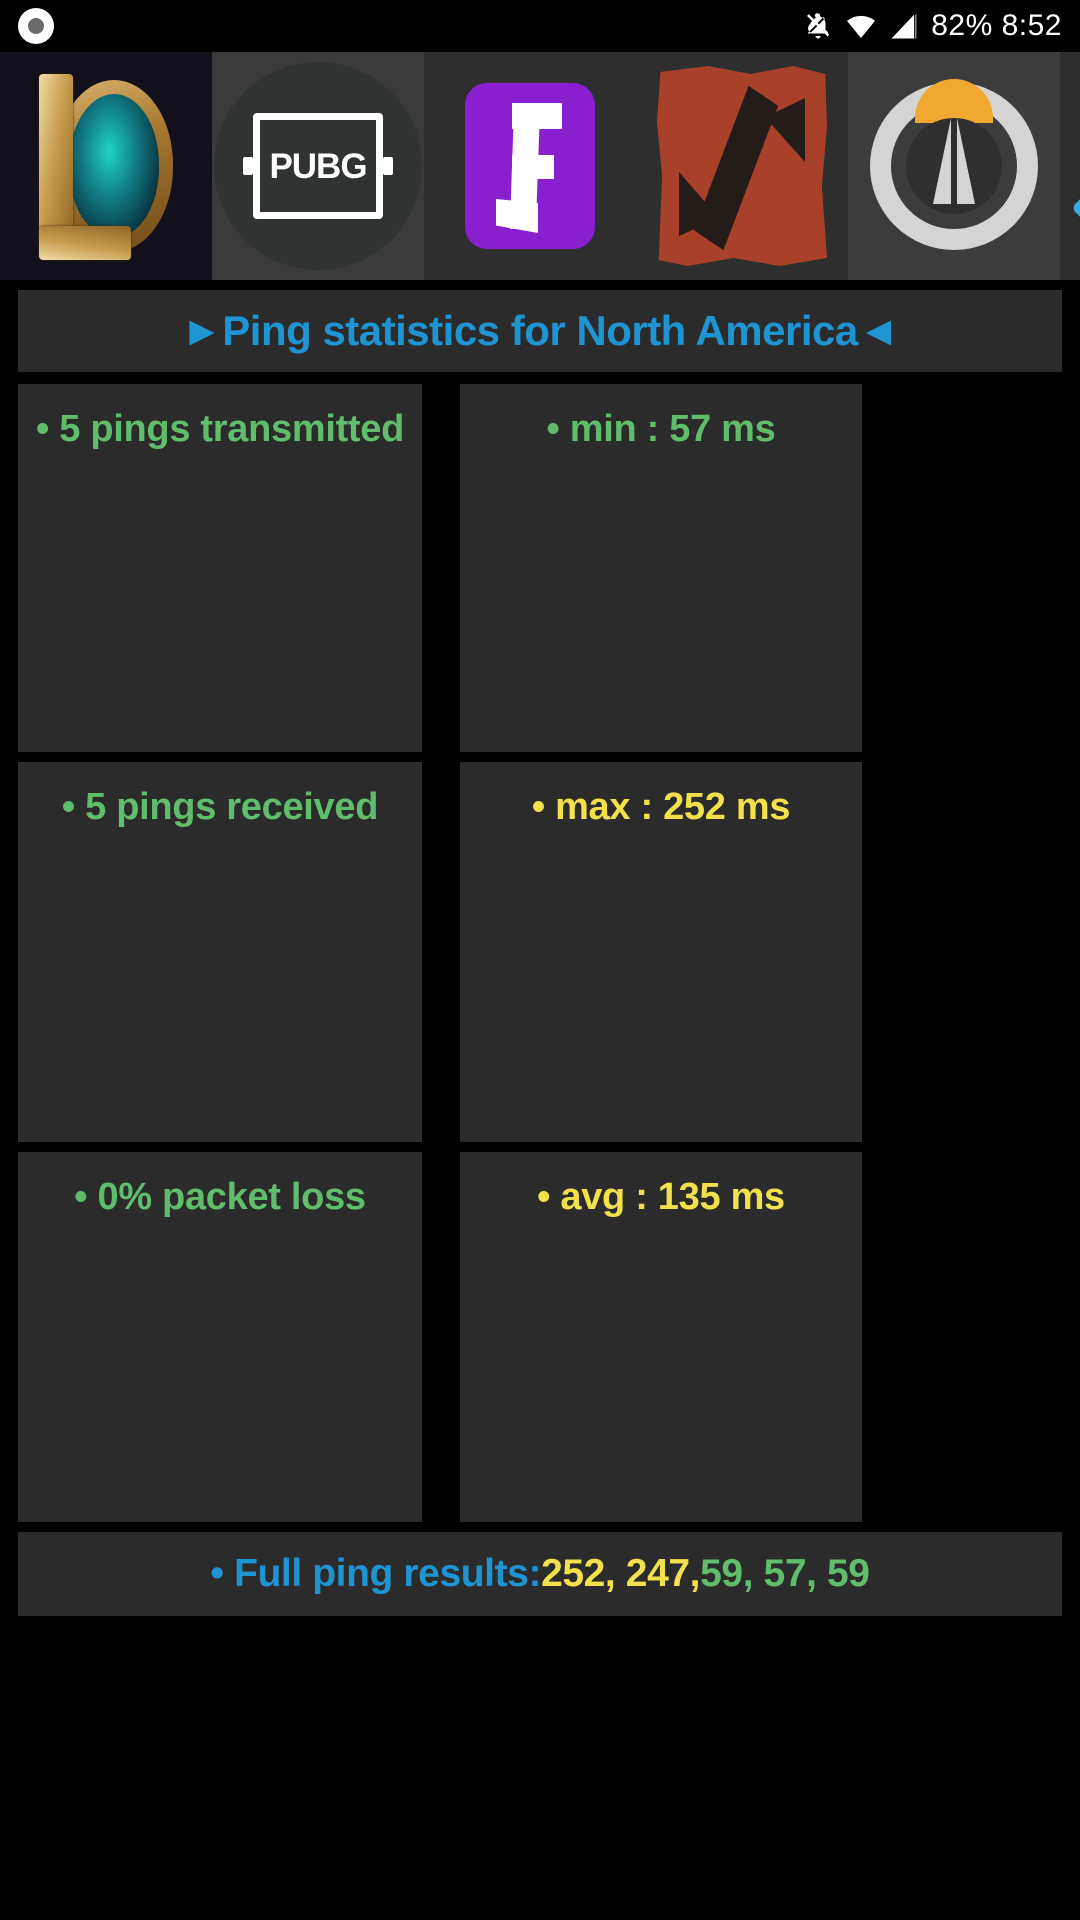  I want to click on stat-pings-transmitted: • 5 pings transmitted, so click(220, 568).